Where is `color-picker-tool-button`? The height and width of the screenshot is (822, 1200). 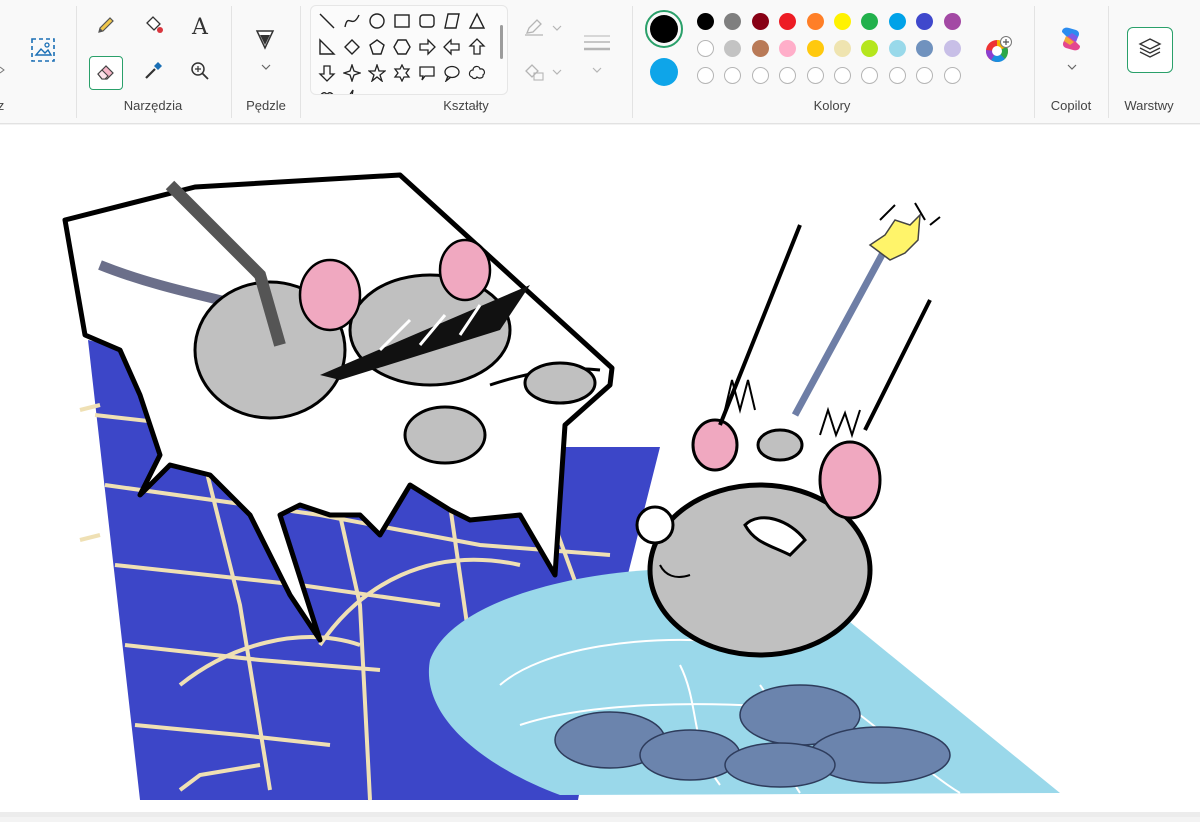 color-picker-tool-button is located at coordinates (153, 73).